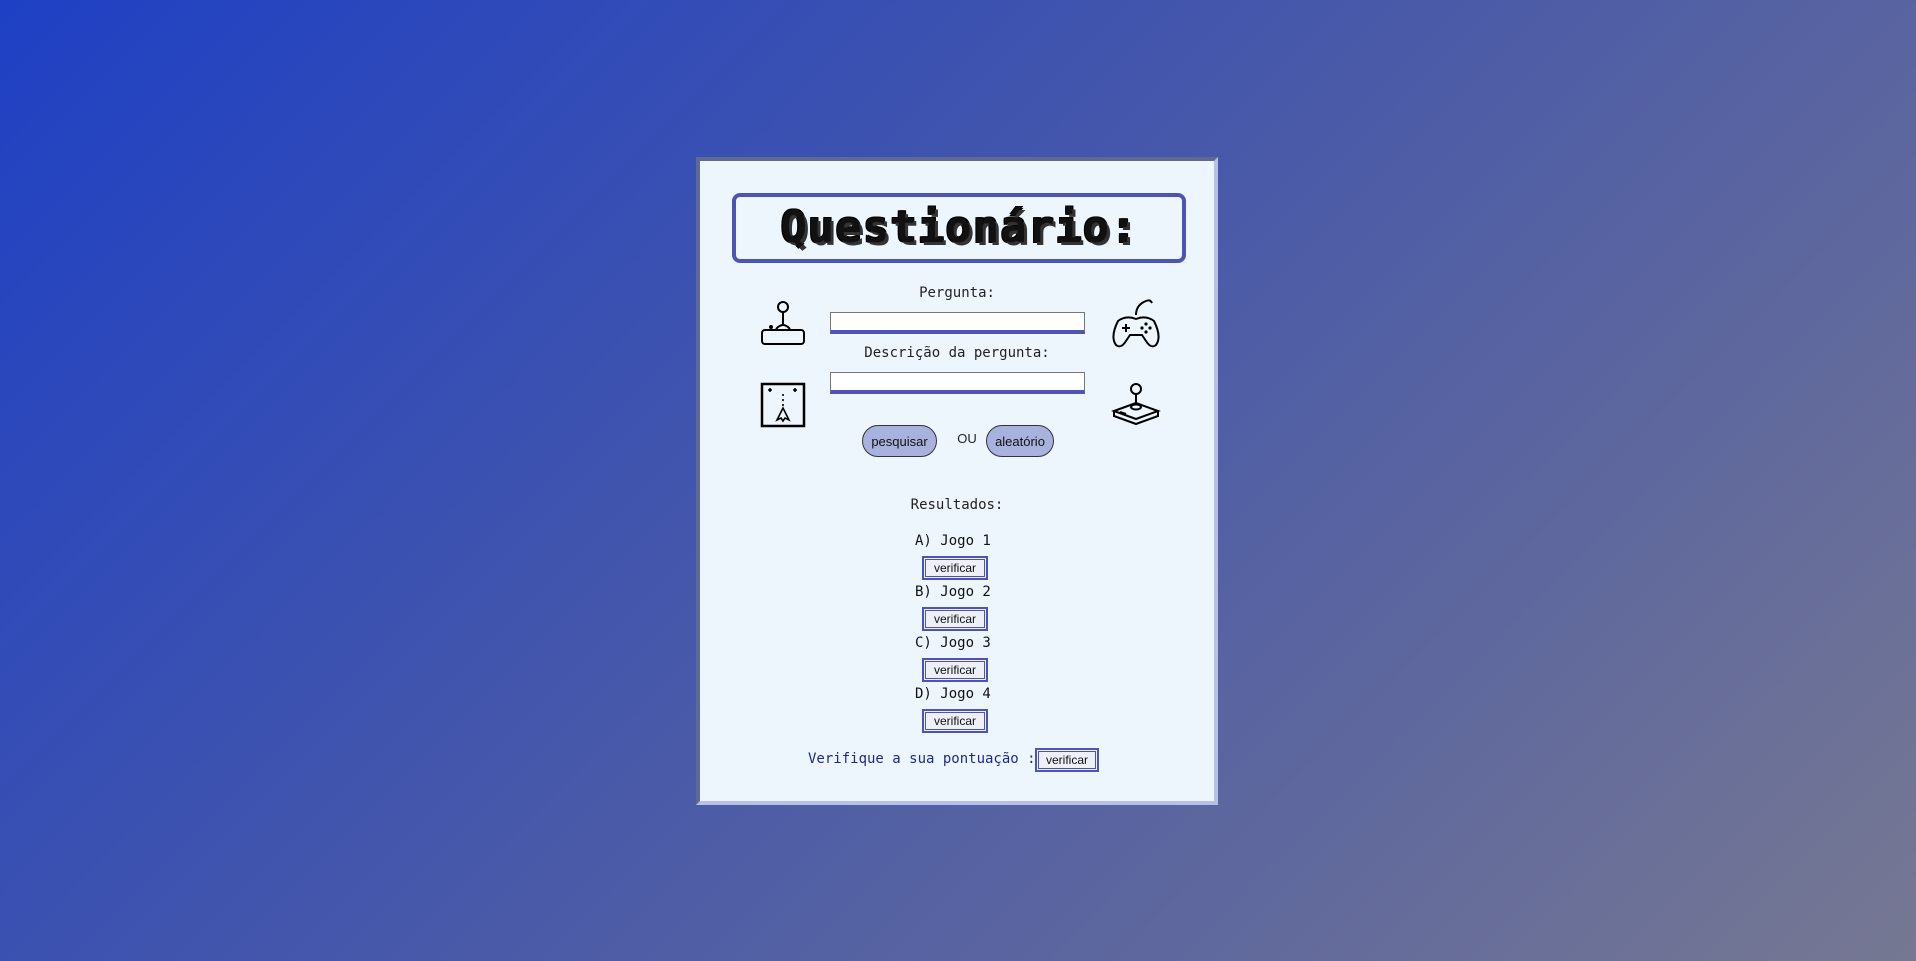 This screenshot has height=961, width=1916. I want to click on verify-score-button: verificar, so click(1067, 760).